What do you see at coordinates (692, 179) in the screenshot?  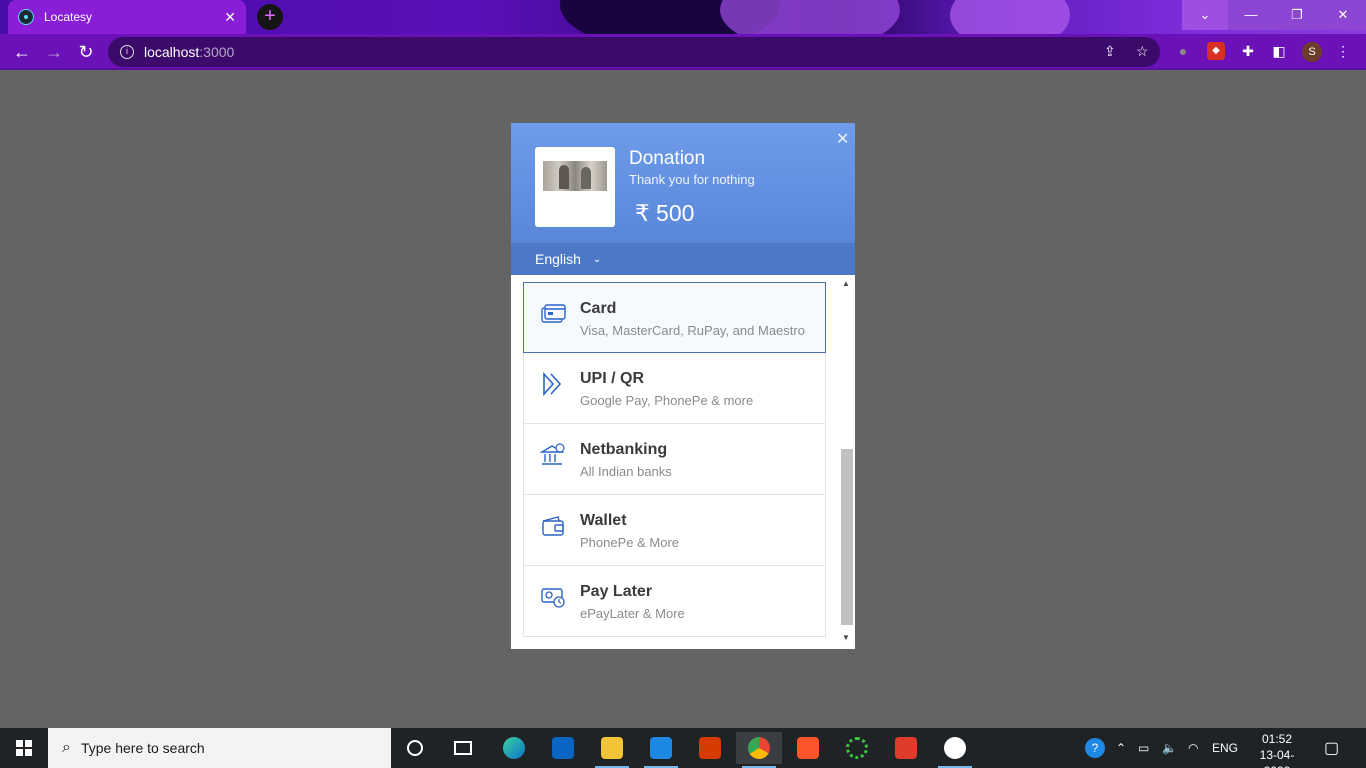 I see `merchant-subtitle: Thank you for nothing` at bounding box center [692, 179].